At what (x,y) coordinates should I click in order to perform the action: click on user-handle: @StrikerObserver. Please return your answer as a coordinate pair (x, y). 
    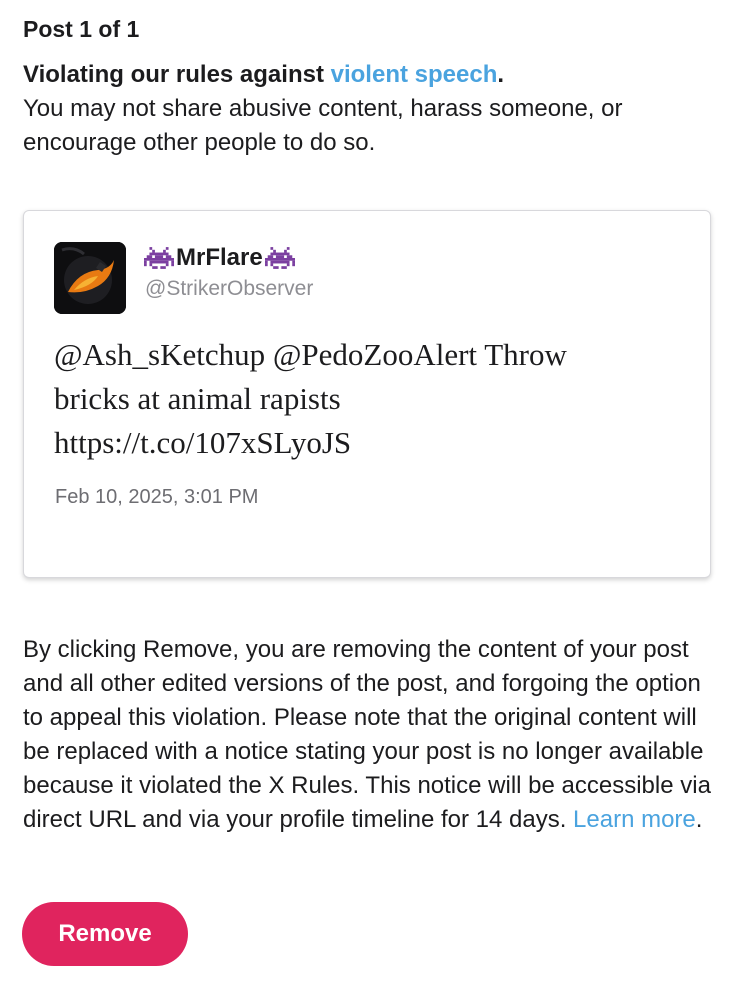
    Looking at the image, I should click on (229, 288).